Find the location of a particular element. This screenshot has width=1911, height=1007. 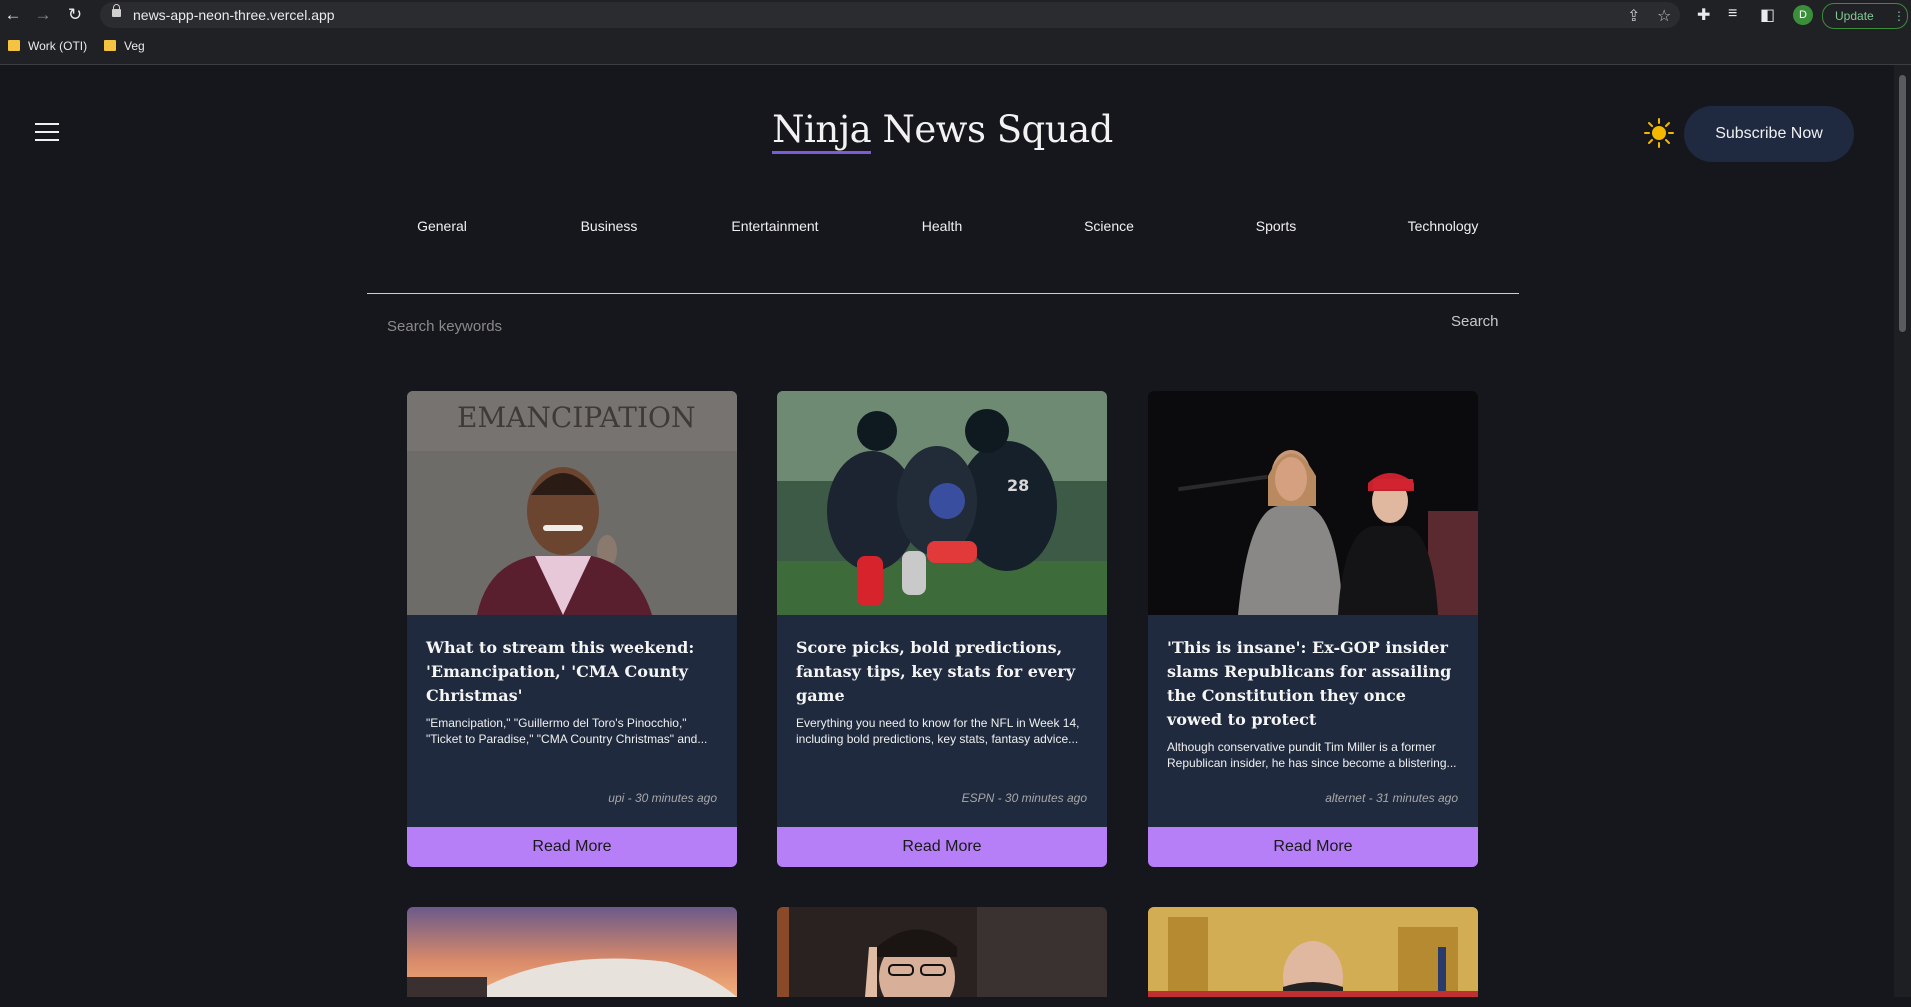

category-sports: Sports is located at coordinates (1276, 226).